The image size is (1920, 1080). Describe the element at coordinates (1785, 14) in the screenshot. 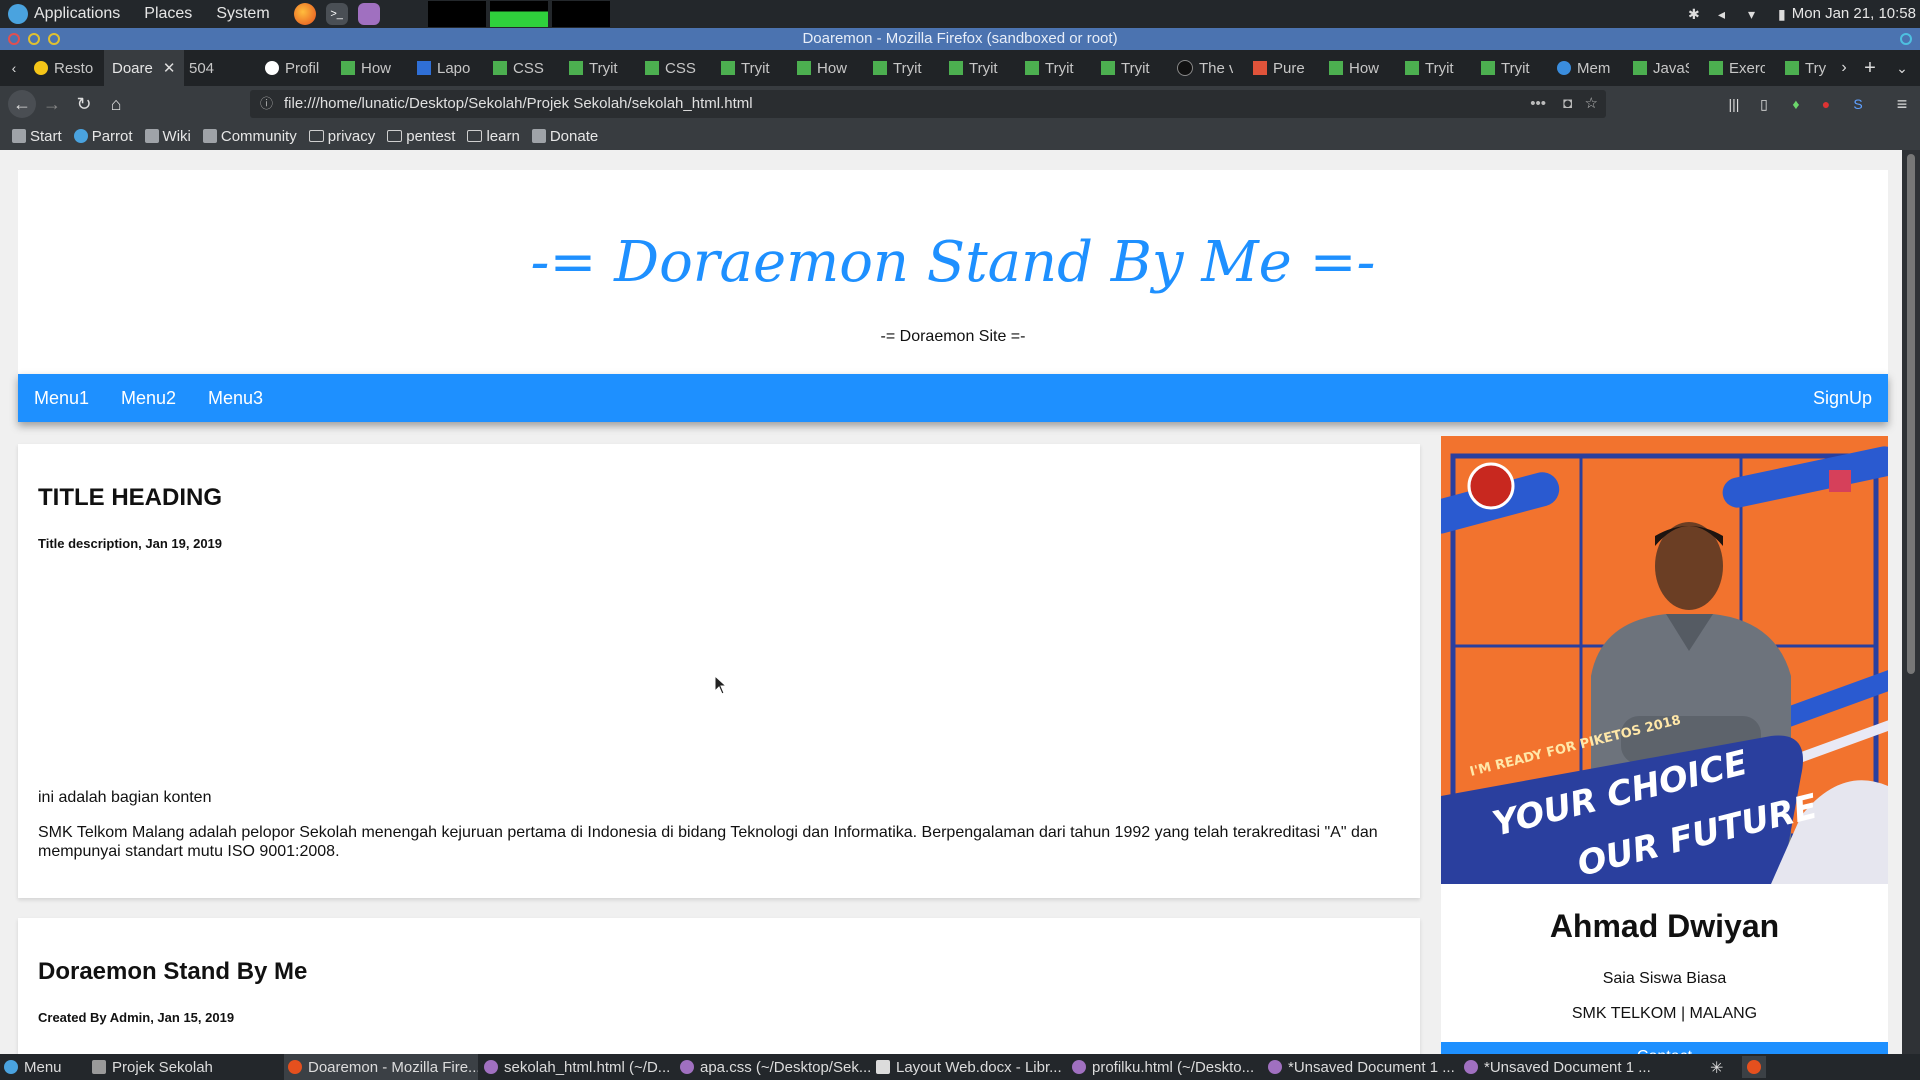

I see `battery-icon: ▮` at that location.